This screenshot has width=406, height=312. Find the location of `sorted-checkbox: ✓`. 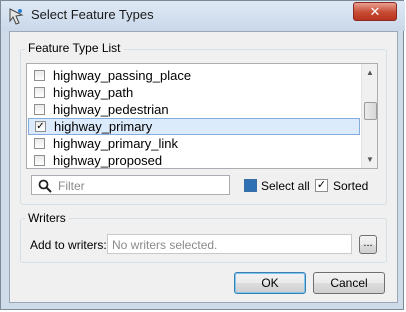

sorted-checkbox: ✓ is located at coordinates (321, 185).